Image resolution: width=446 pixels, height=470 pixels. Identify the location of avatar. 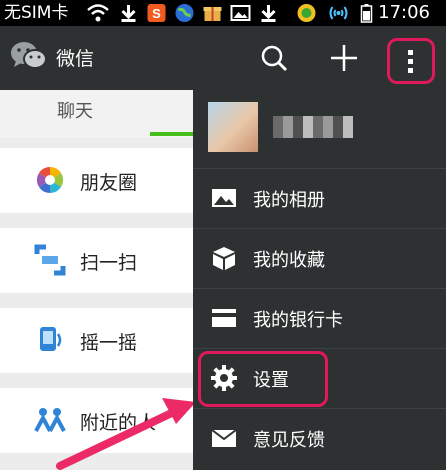
(233, 127).